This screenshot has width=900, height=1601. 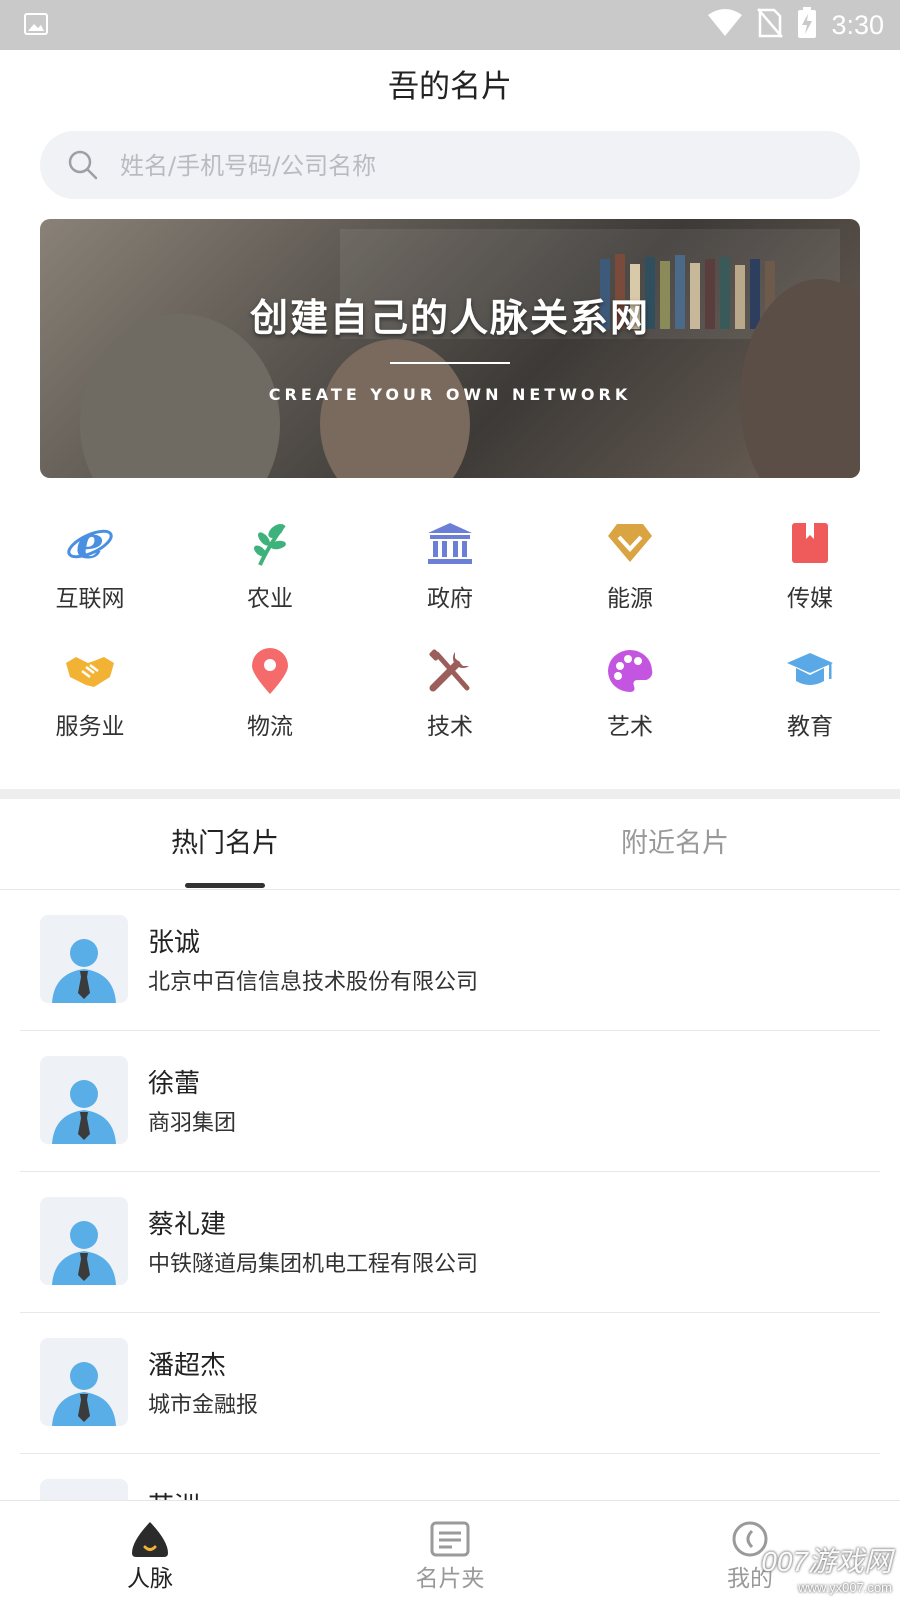 What do you see at coordinates (192, 1123) in the screenshot?
I see `contact-company: 商羽集团` at bounding box center [192, 1123].